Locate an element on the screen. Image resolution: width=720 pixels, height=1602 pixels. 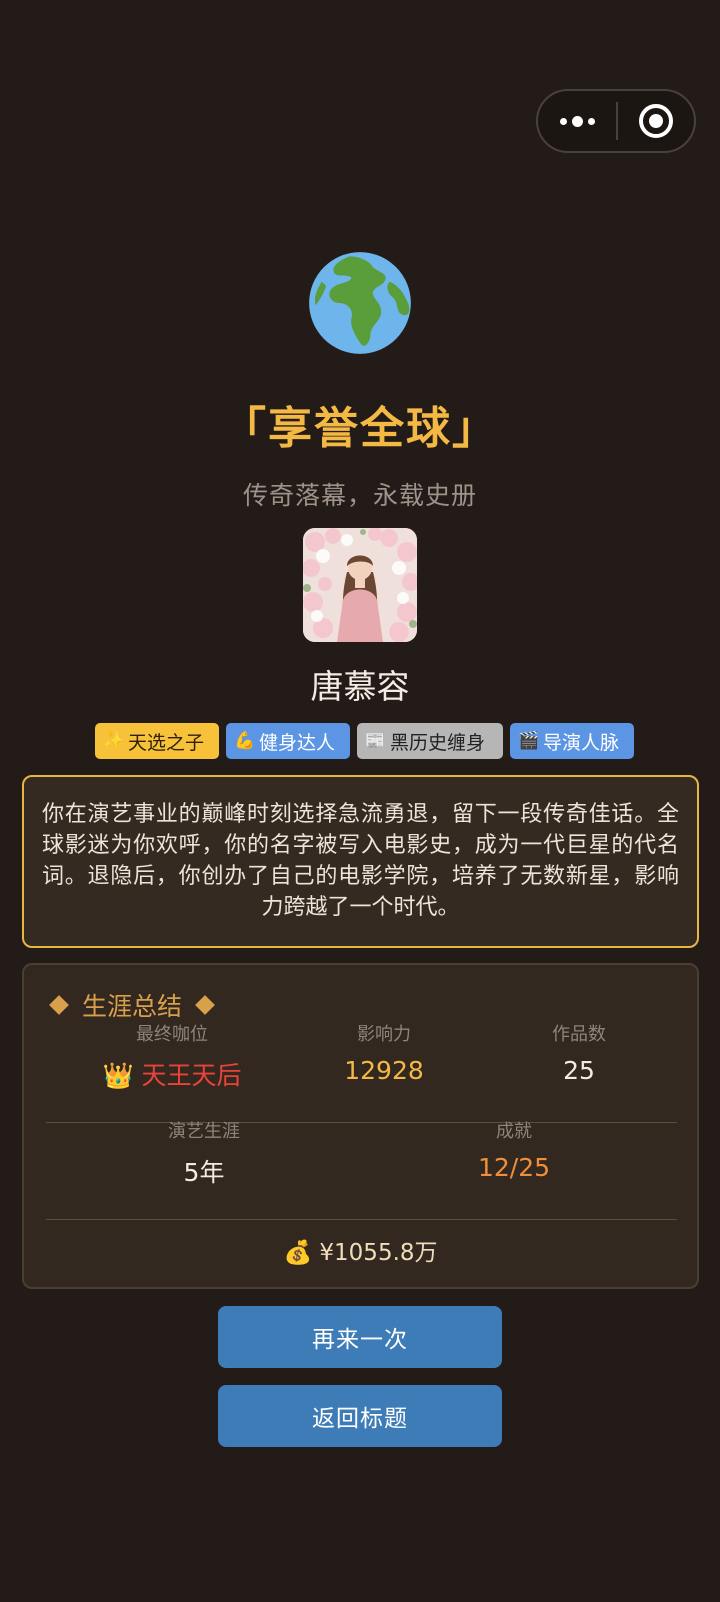
player-name: 唐慕容 is located at coordinates (360, 686).